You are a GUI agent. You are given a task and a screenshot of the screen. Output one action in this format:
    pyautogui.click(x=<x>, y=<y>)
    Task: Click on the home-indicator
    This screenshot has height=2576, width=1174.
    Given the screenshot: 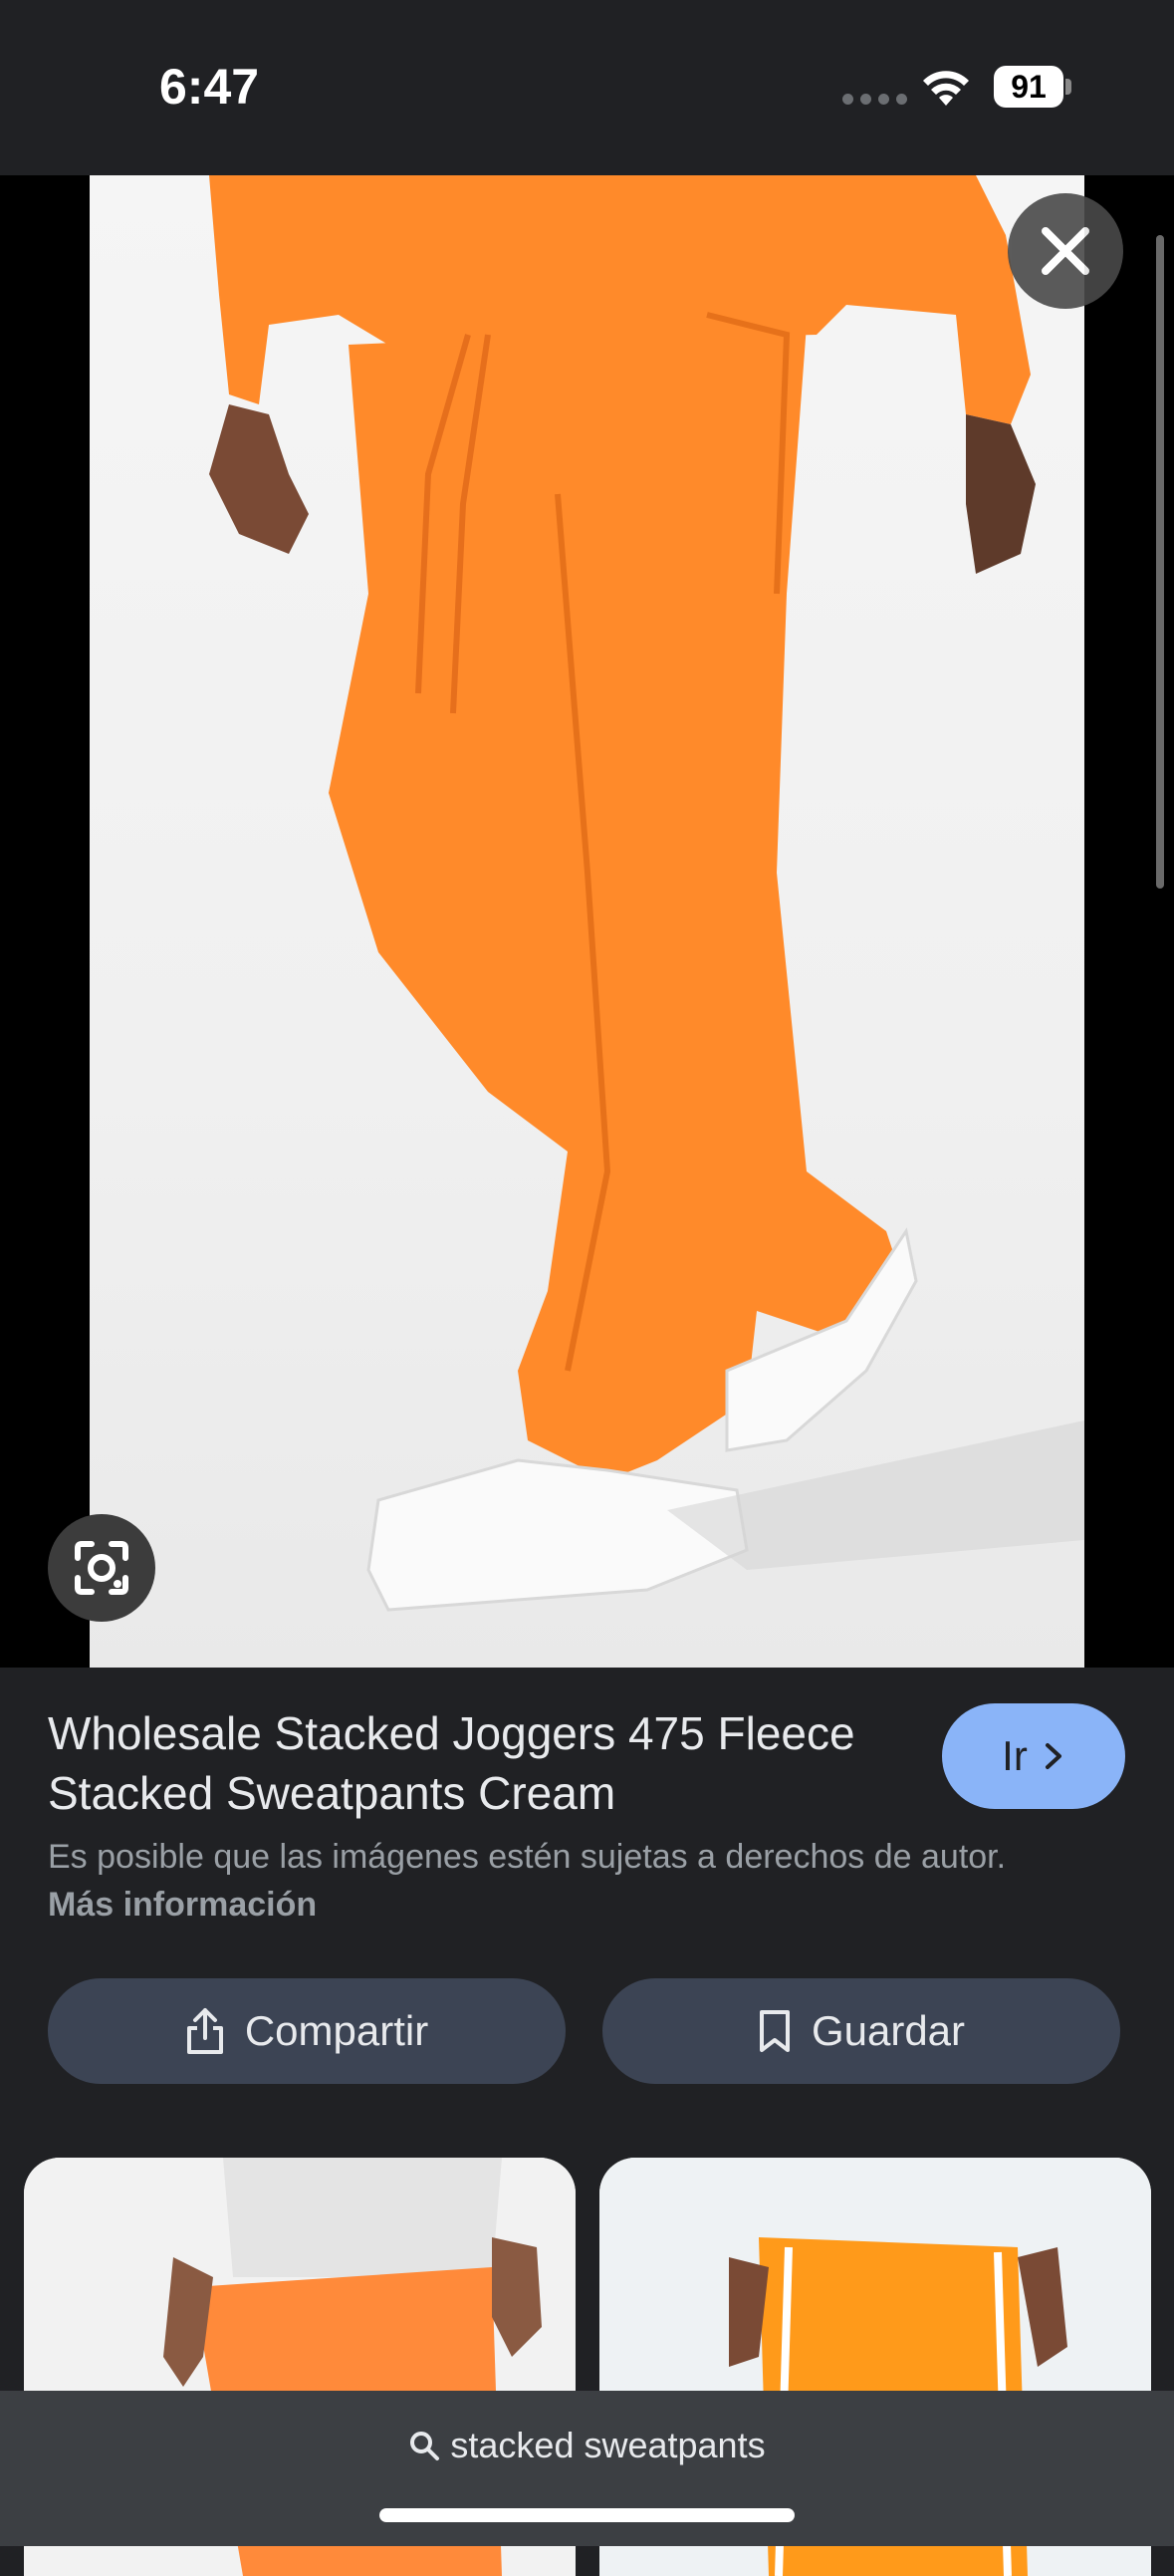 What is the action you would take?
    pyautogui.click(x=587, y=2515)
    